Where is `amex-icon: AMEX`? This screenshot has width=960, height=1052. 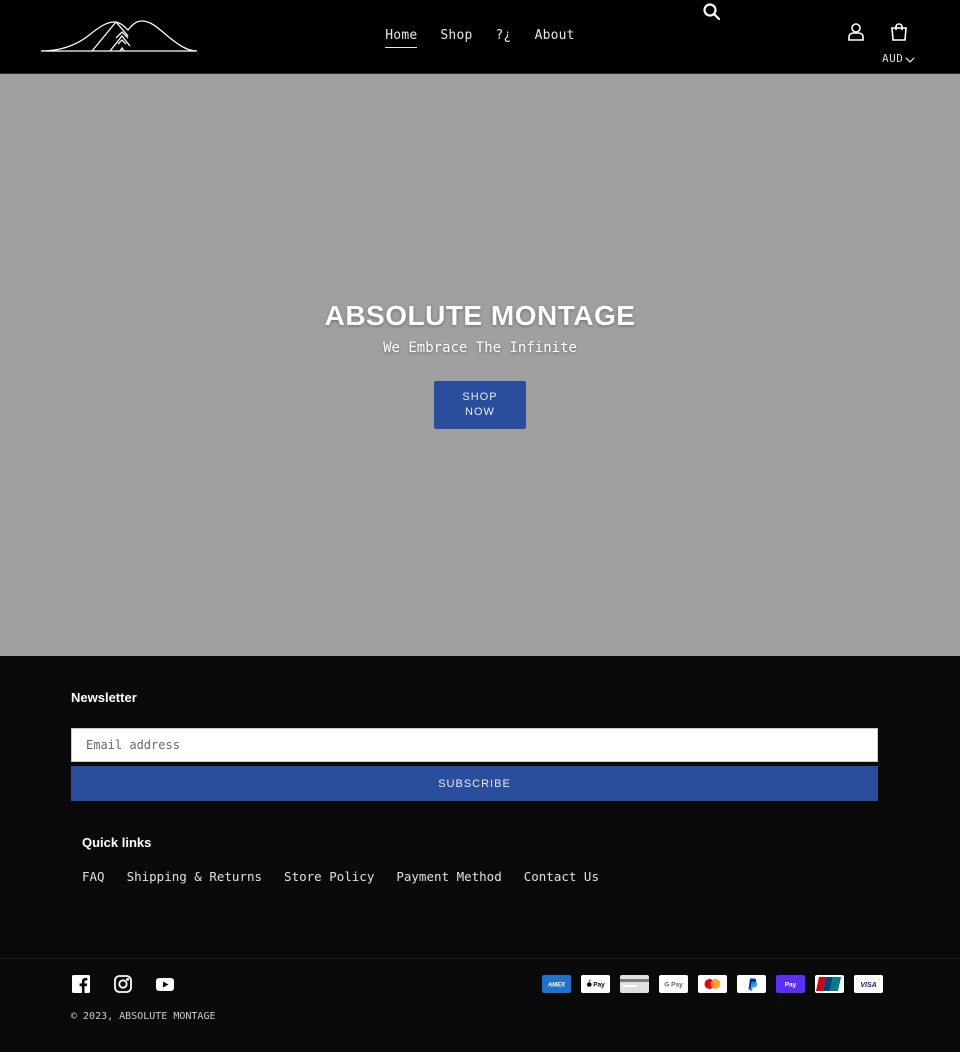 amex-icon: AMEX is located at coordinates (556, 984).